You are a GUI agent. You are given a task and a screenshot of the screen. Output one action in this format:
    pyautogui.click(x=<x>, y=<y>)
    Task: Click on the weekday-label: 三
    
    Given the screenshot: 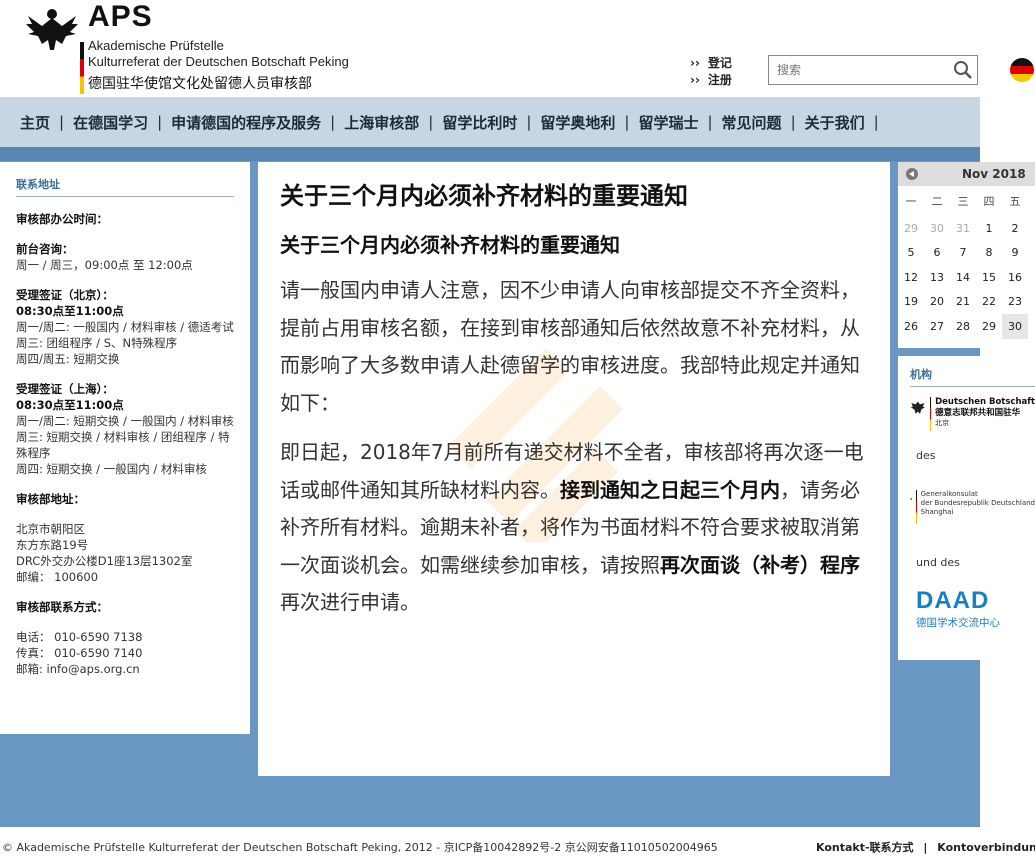 What is the action you would take?
    pyautogui.click(x=963, y=201)
    